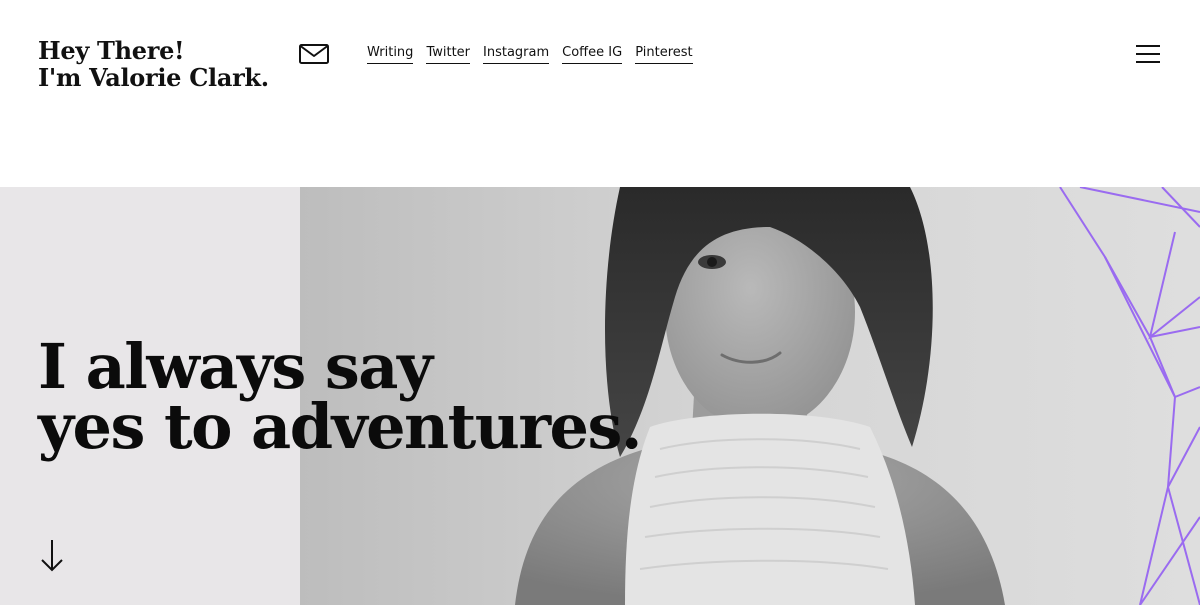 This screenshot has height=605, width=1200. What do you see at coordinates (390, 54) in the screenshot?
I see `nav-link-writing: Writing` at bounding box center [390, 54].